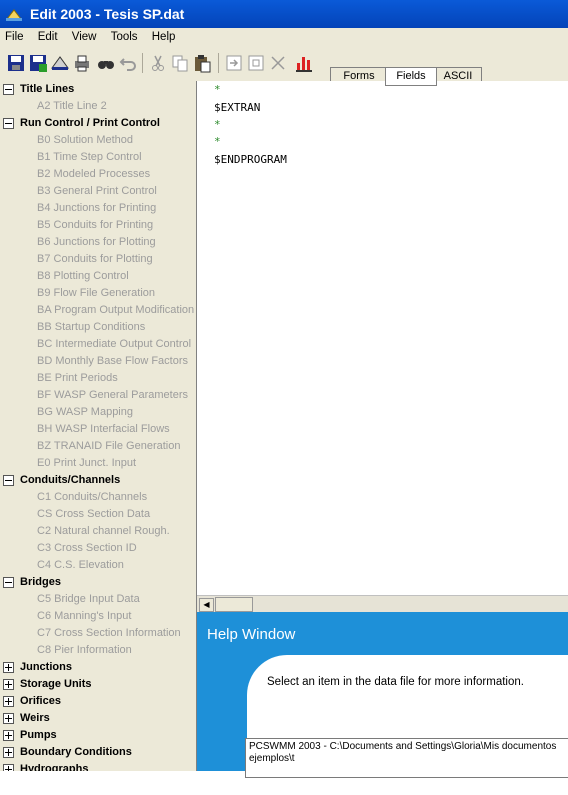  I want to click on menu-bar: File Edit View Tools Help, so click(284, 37).